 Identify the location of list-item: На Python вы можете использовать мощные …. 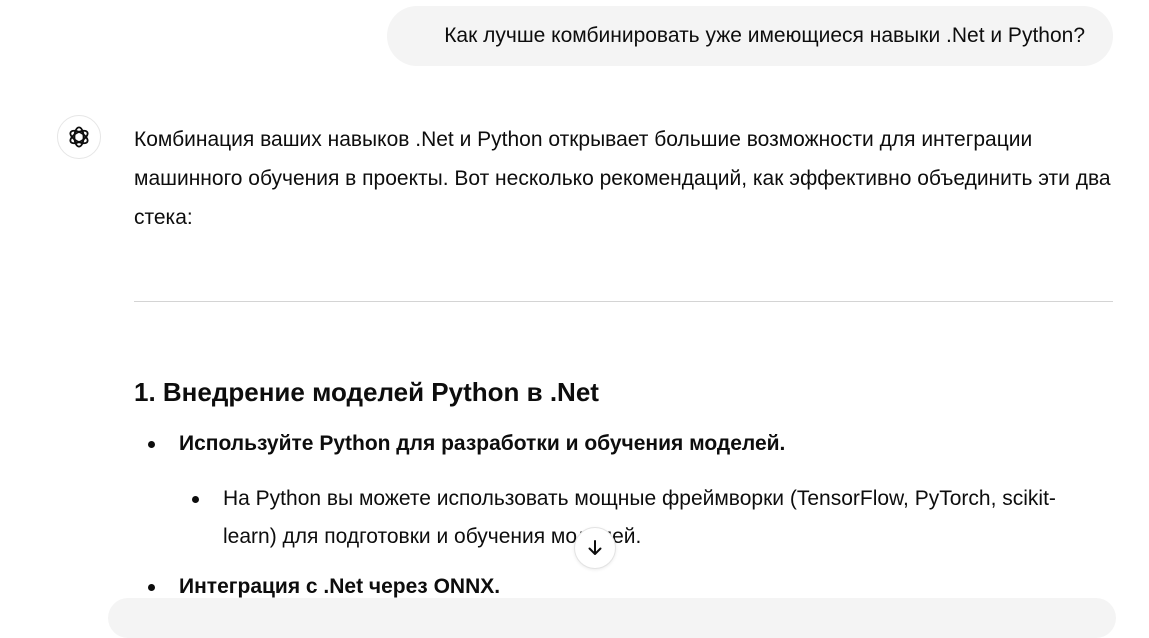
(639, 517).